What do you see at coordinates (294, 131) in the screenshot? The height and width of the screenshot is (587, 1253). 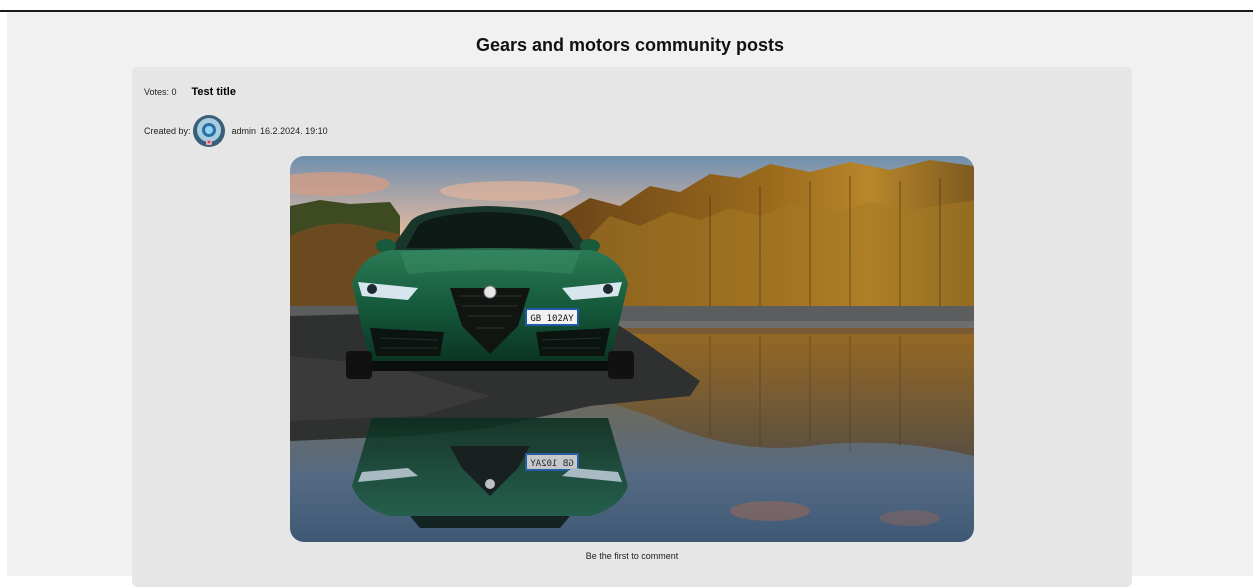 I see `post-timestamp: 16.2.2024. 19:10` at bounding box center [294, 131].